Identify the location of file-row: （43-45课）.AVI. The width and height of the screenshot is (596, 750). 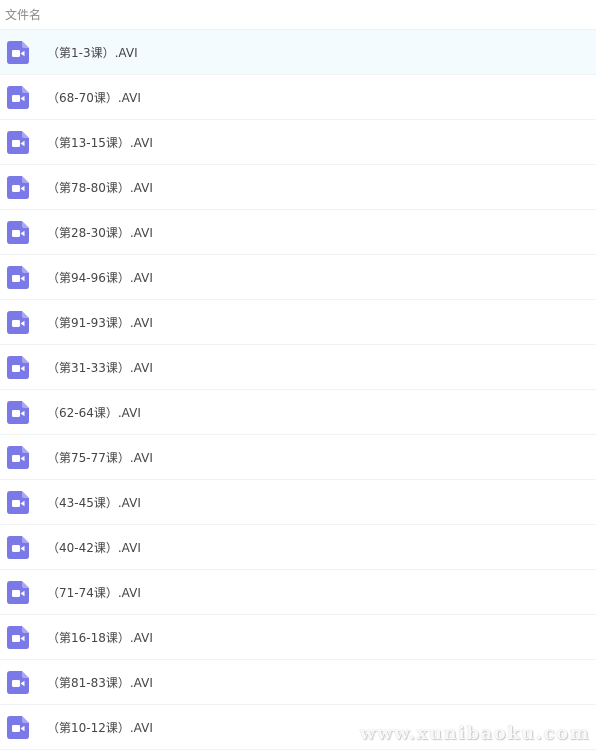
(298, 502).